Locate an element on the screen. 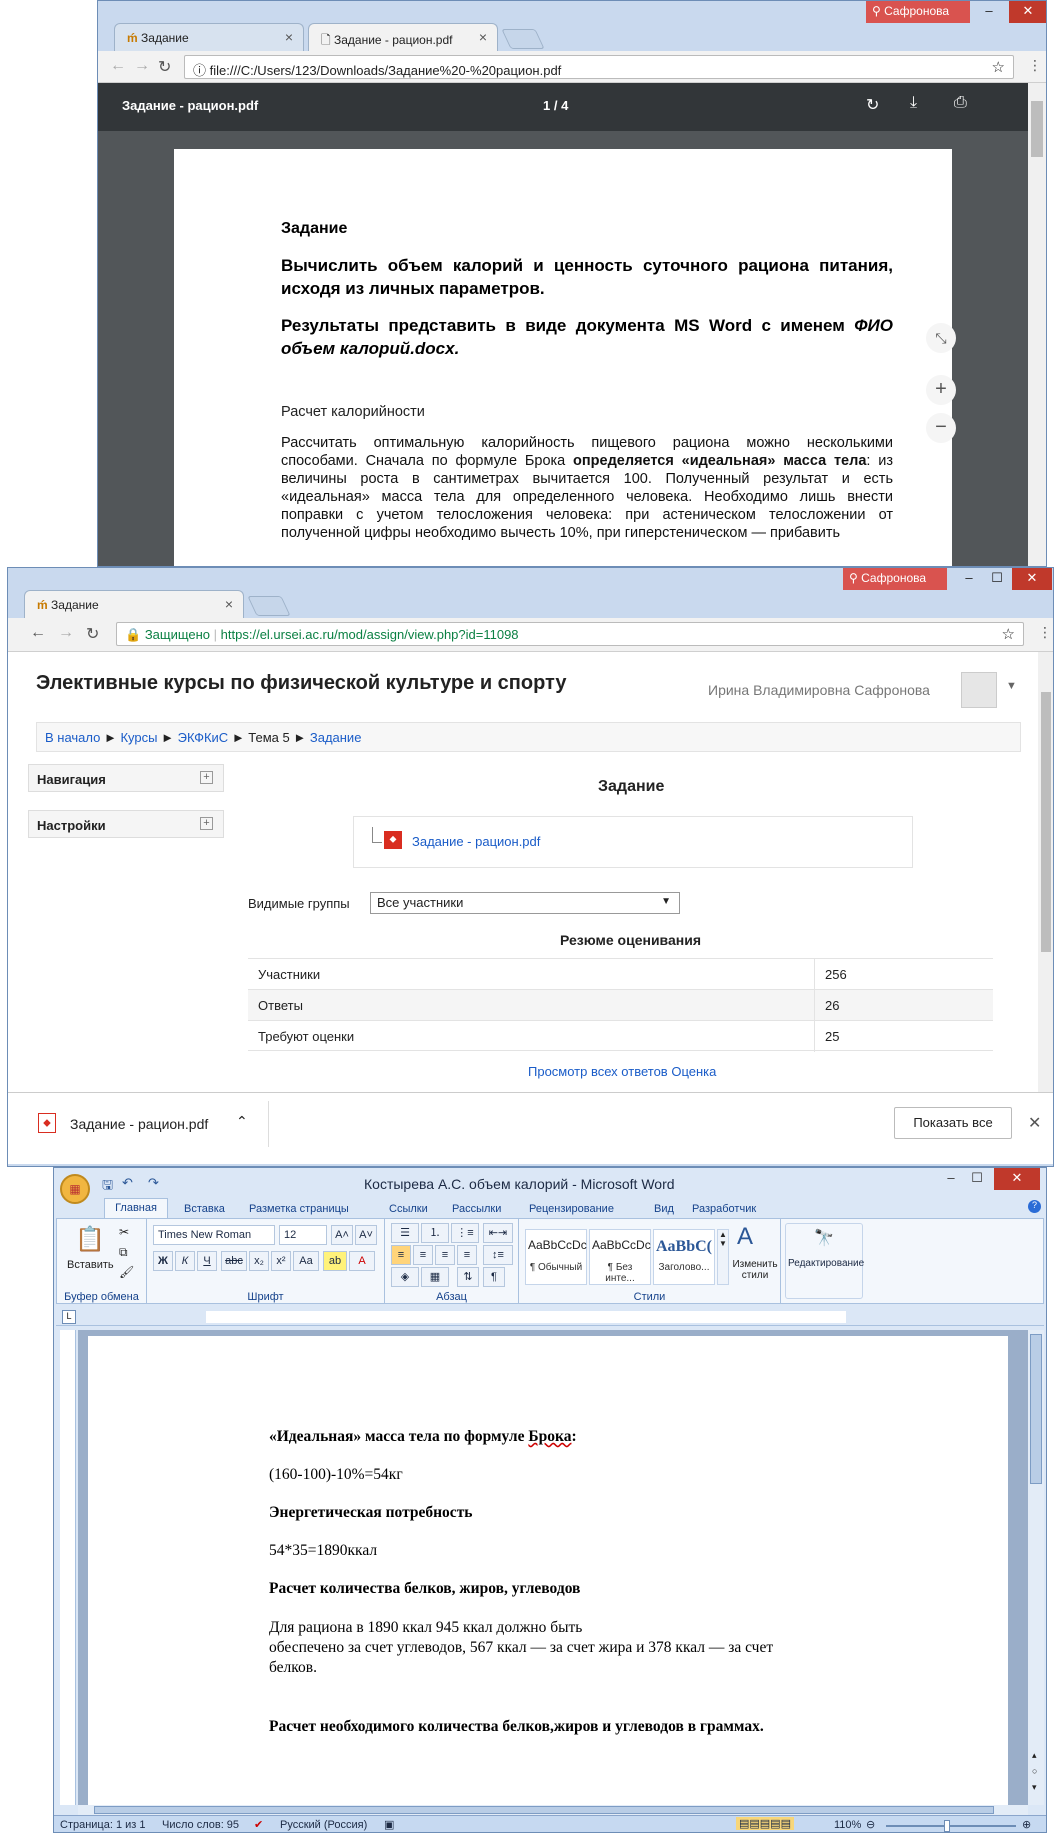  scrollbar: ▴ ○ ▾ is located at coordinates (1036, 1567).